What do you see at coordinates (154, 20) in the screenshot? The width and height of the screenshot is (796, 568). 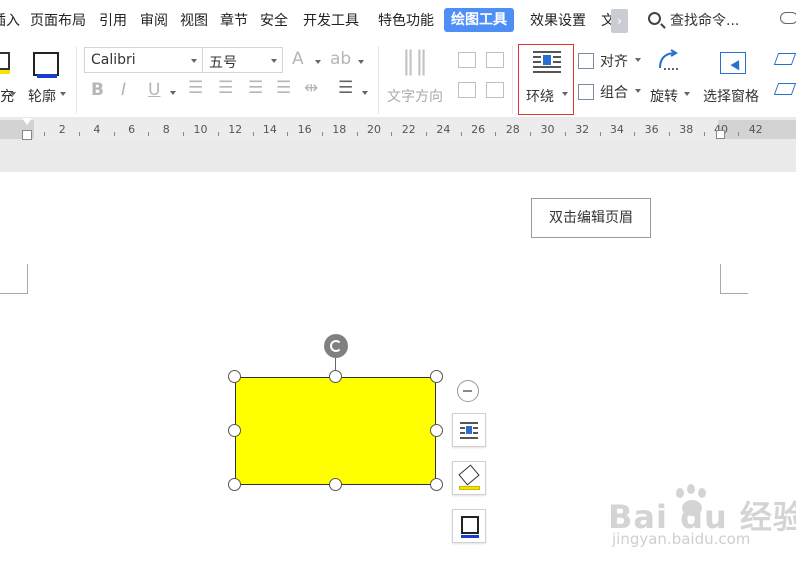 I see `menu-review: 审阅` at bounding box center [154, 20].